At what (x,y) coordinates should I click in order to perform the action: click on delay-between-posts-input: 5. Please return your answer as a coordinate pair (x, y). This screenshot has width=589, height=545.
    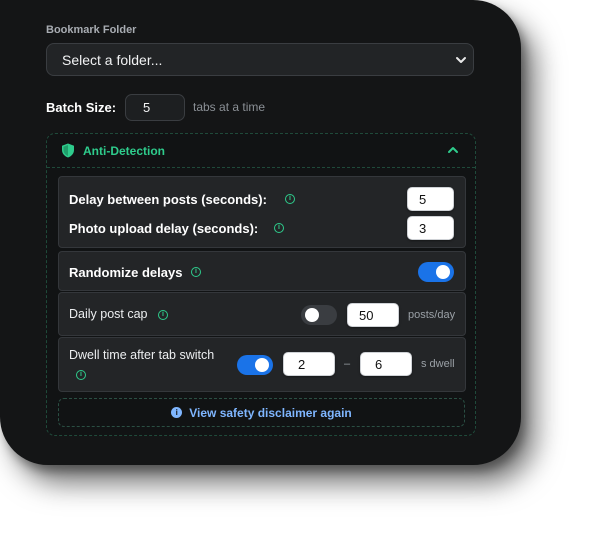
    Looking at the image, I should click on (430, 199).